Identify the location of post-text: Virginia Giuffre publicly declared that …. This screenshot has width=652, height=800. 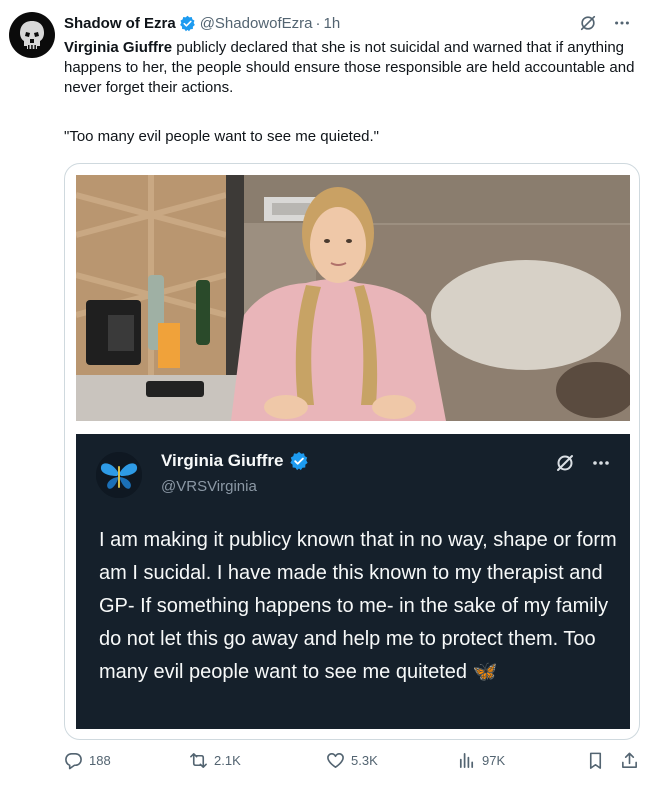
(352, 68).